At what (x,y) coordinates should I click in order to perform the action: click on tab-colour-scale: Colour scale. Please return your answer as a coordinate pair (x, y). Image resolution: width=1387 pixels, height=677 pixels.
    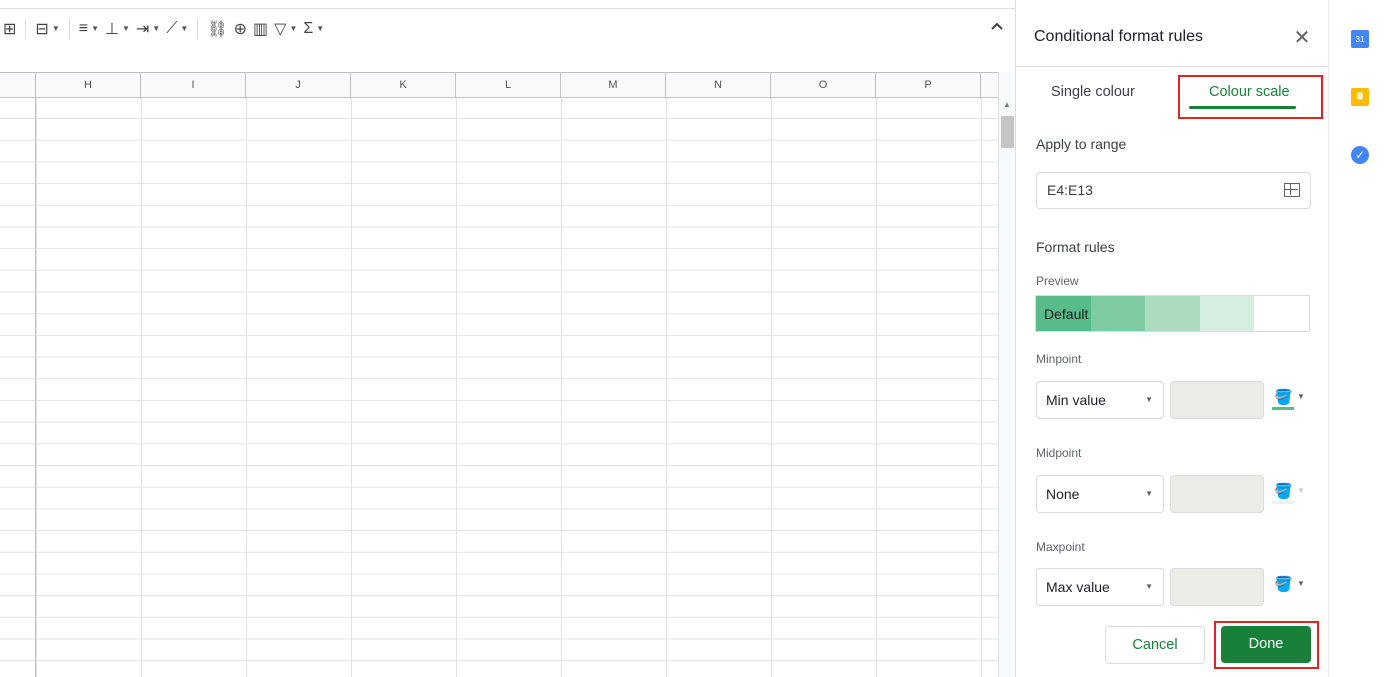
    Looking at the image, I should click on (1249, 92).